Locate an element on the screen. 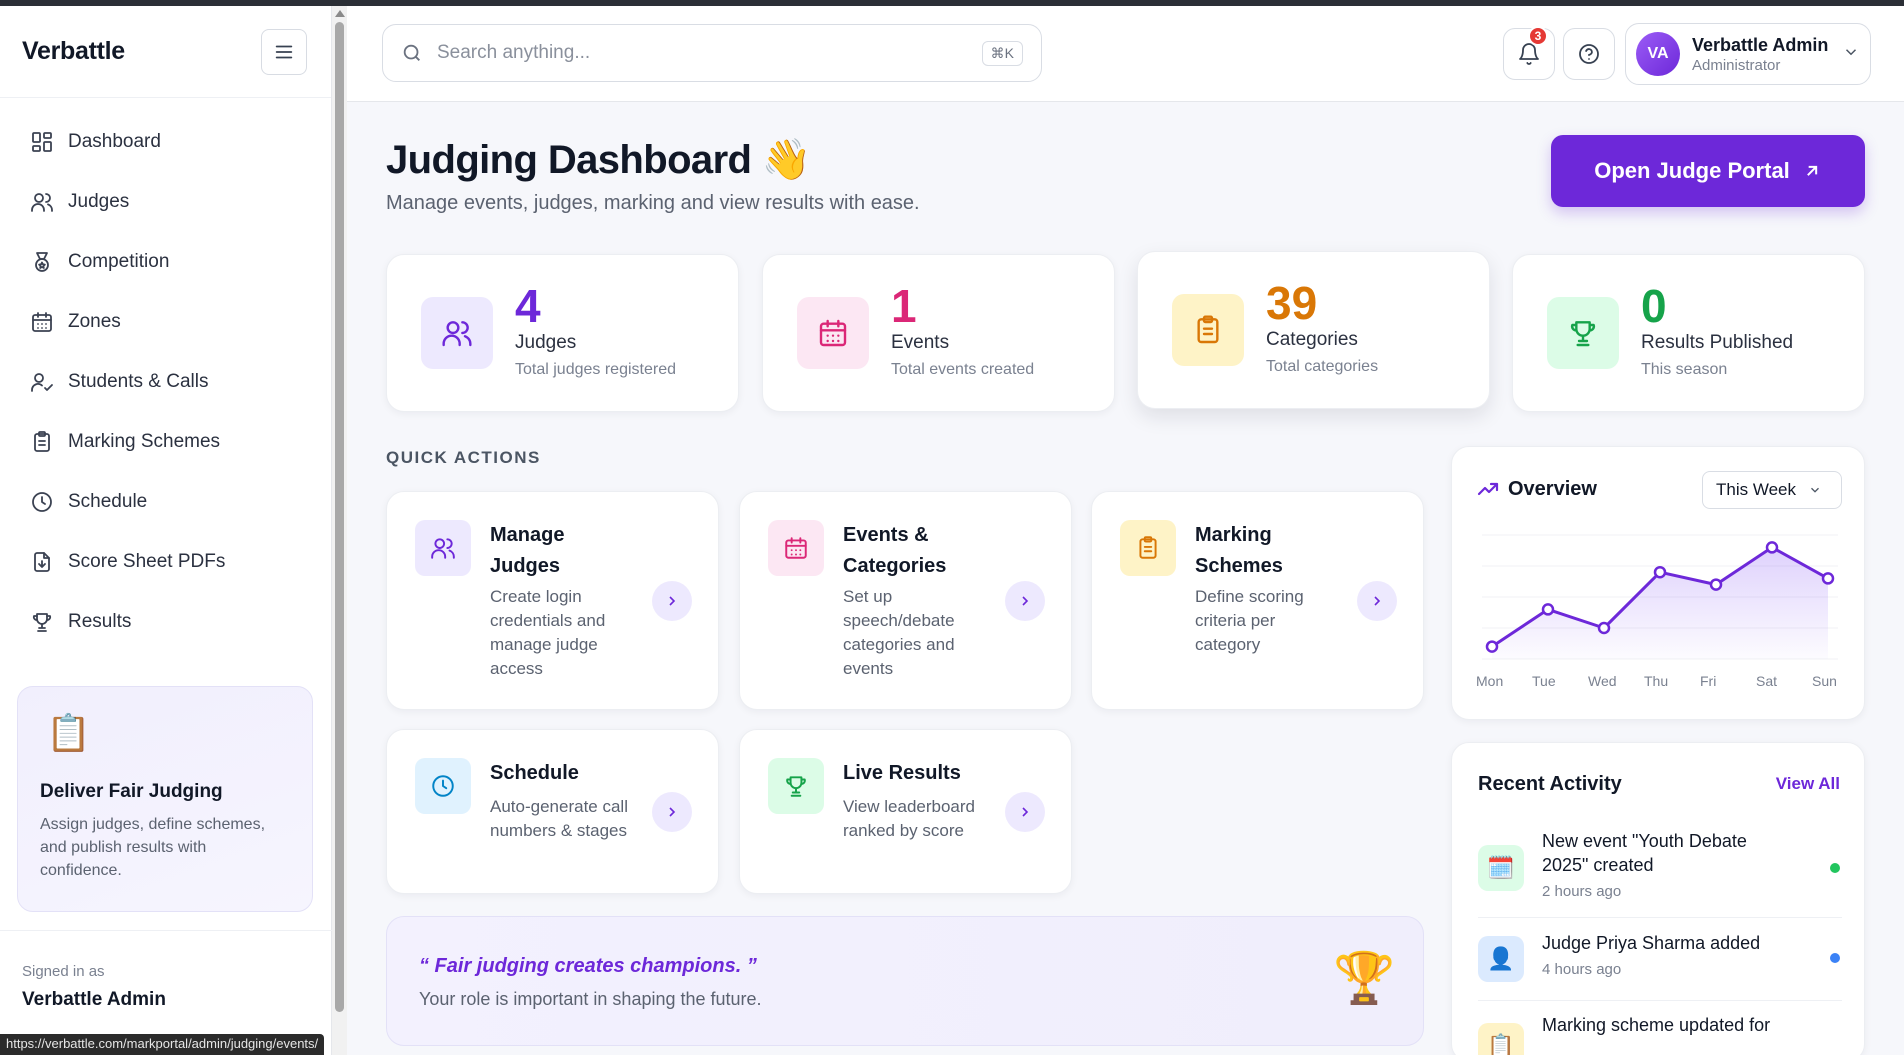 This screenshot has width=1904, height=1055. medal-icon is located at coordinates (42, 262).